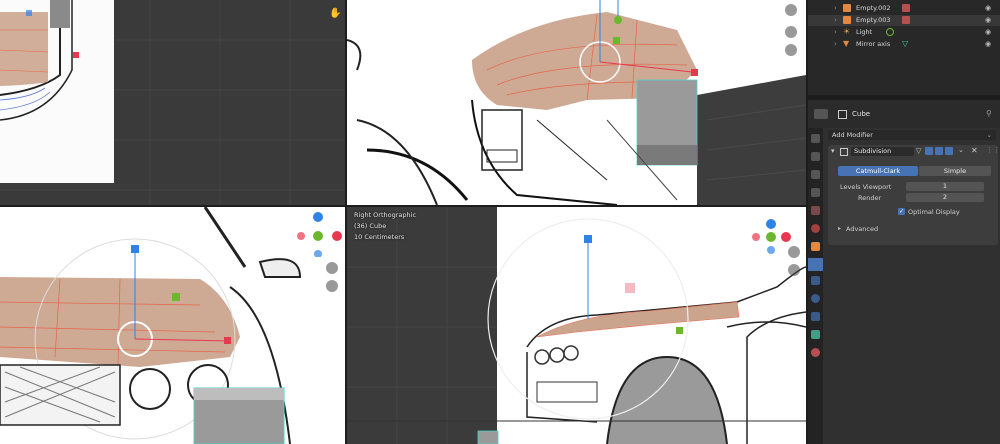 The width and height of the screenshot is (1000, 444). I want to click on grid-scale: 10 Centimeters, so click(379, 237).